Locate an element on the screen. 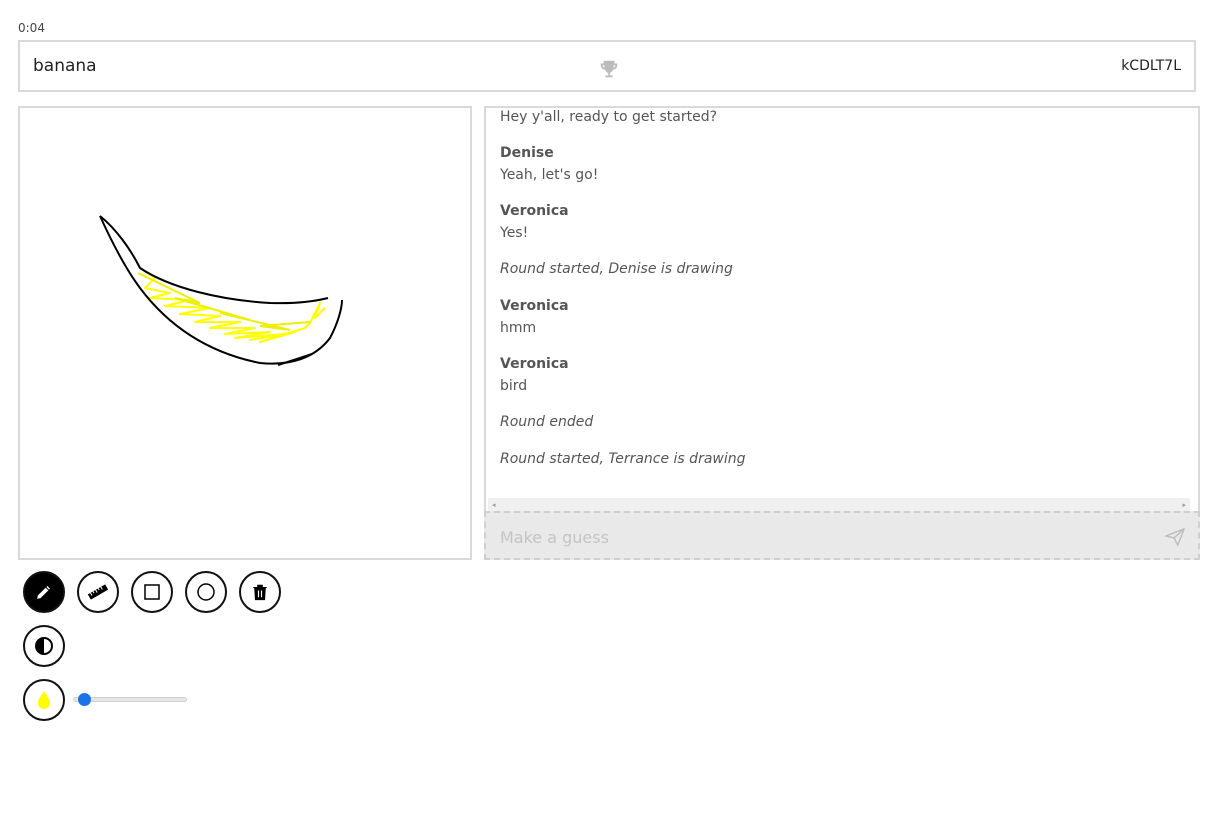  chat-message: Veronica bird is located at coordinates (842, 375).